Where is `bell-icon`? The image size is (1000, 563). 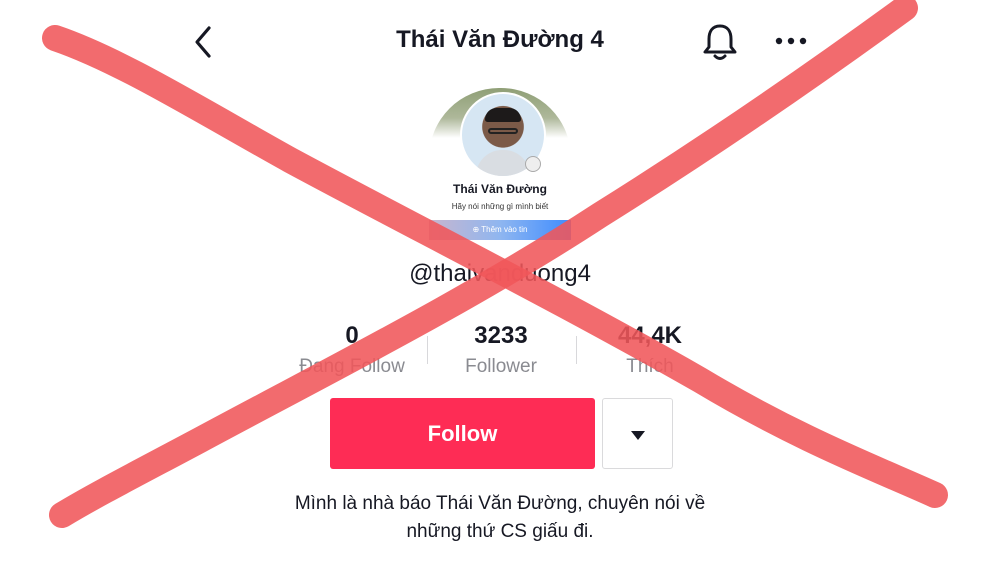 bell-icon is located at coordinates (720, 42).